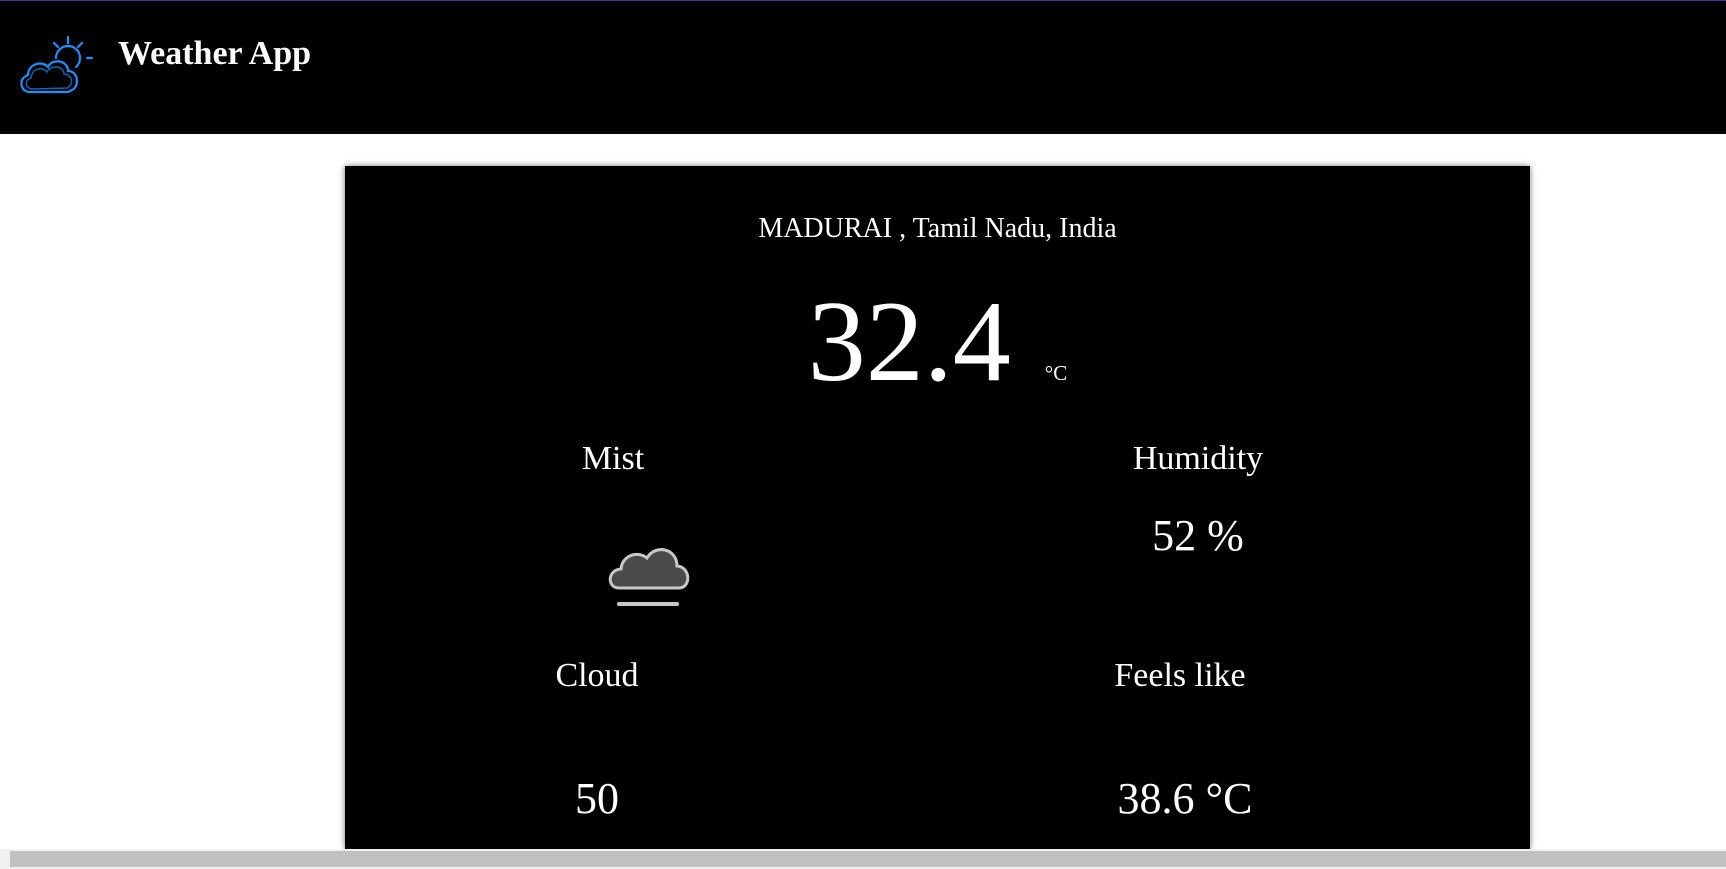 The width and height of the screenshot is (1726, 869). I want to click on location-text: MADURAI , Tamil Nadu, India, so click(937, 228).